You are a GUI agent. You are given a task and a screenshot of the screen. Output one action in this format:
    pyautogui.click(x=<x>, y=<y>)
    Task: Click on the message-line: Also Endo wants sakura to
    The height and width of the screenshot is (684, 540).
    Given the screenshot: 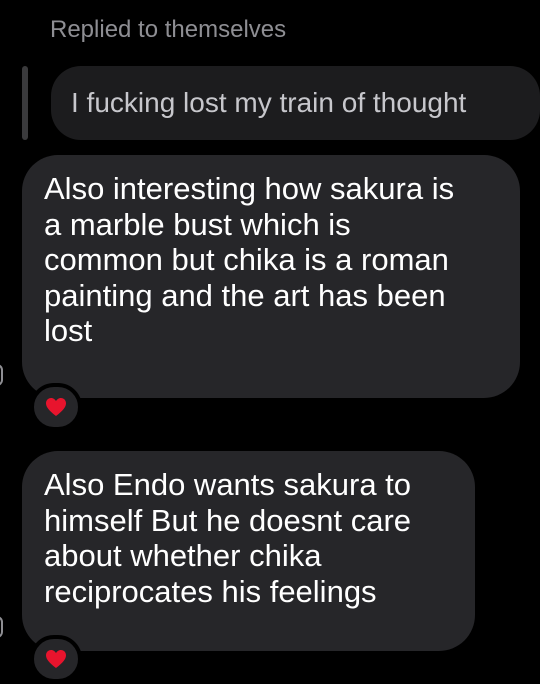 What is the action you would take?
    pyautogui.click(x=228, y=484)
    